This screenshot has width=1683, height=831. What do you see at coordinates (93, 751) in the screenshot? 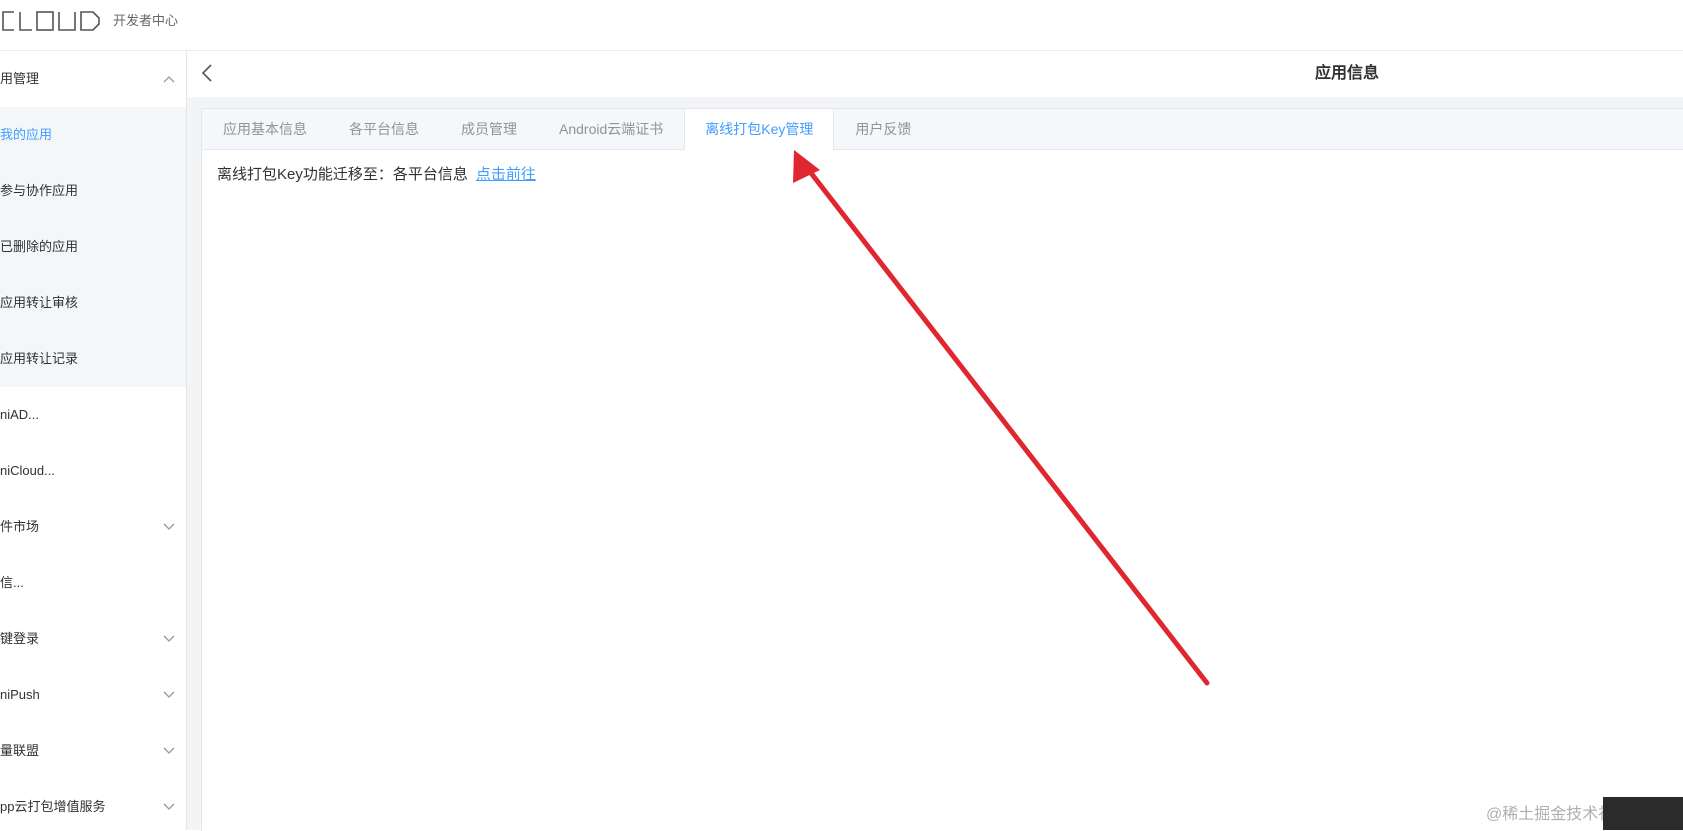
I see `sidebar-item-traffic-alliance: 量联盟` at bounding box center [93, 751].